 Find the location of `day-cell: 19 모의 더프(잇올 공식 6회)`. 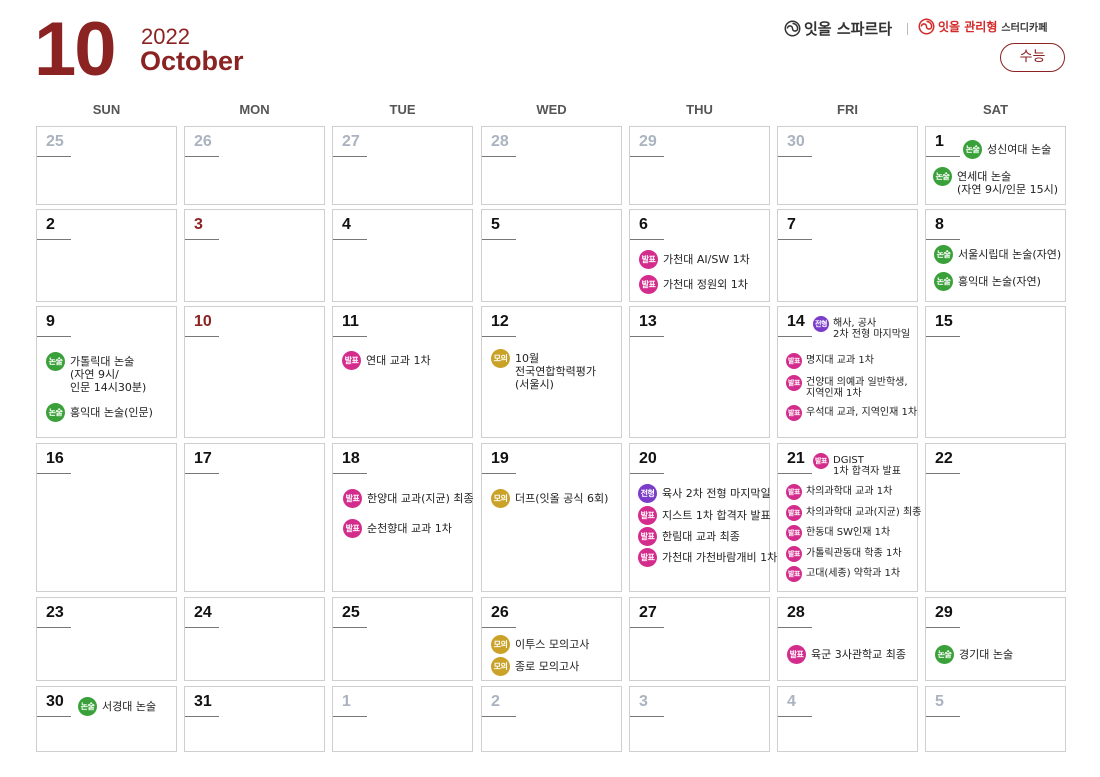

day-cell: 19 모의 더프(잇올 공식 6회) is located at coordinates (551, 517).